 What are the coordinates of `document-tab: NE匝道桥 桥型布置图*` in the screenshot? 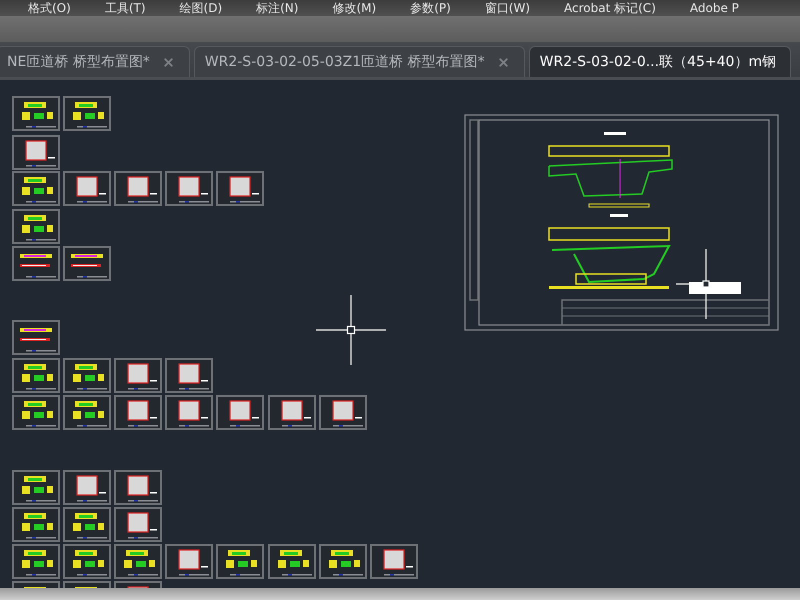 It's located at (95, 61).